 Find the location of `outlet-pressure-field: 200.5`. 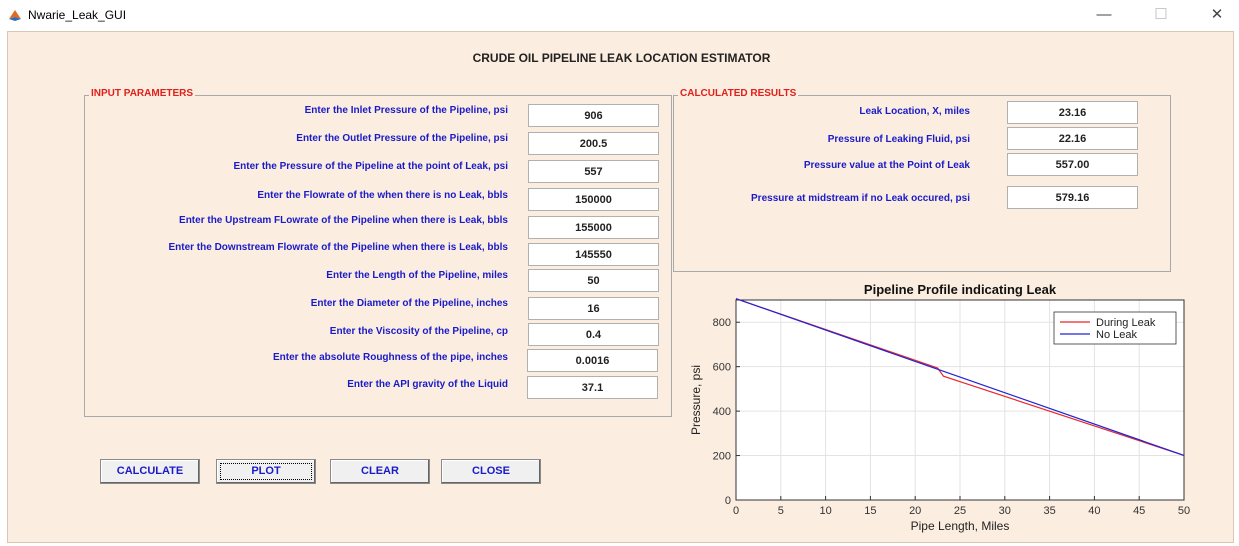

outlet-pressure-field: 200.5 is located at coordinates (593, 143).